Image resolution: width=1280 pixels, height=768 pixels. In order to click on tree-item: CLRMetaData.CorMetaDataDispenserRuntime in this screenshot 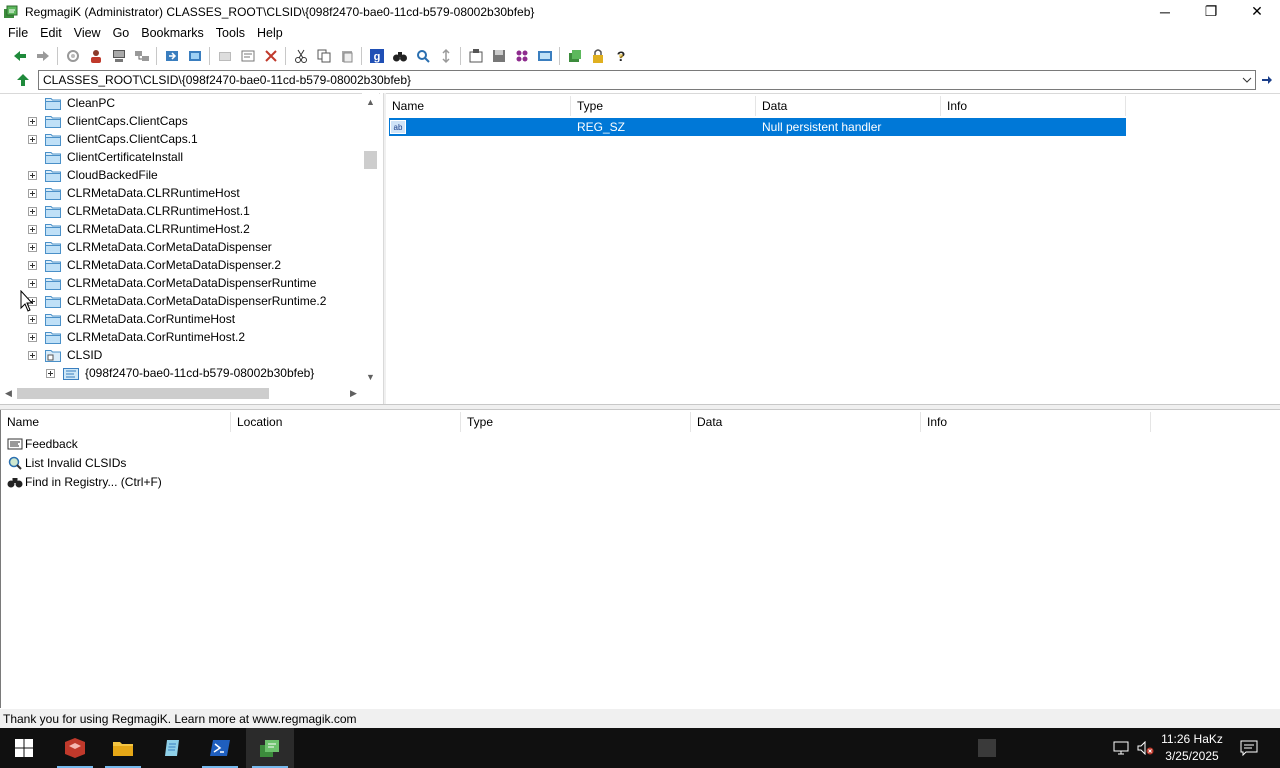, I will do `click(172, 283)`.